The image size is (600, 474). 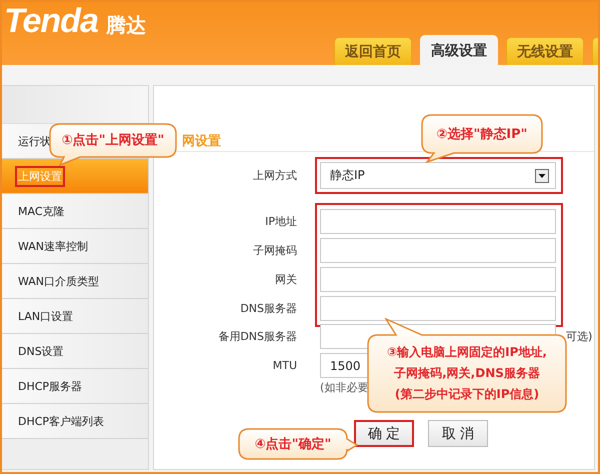 What do you see at coordinates (50, 386) in the screenshot?
I see `sidebar-item-label: DHCP服务器` at bounding box center [50, 386].